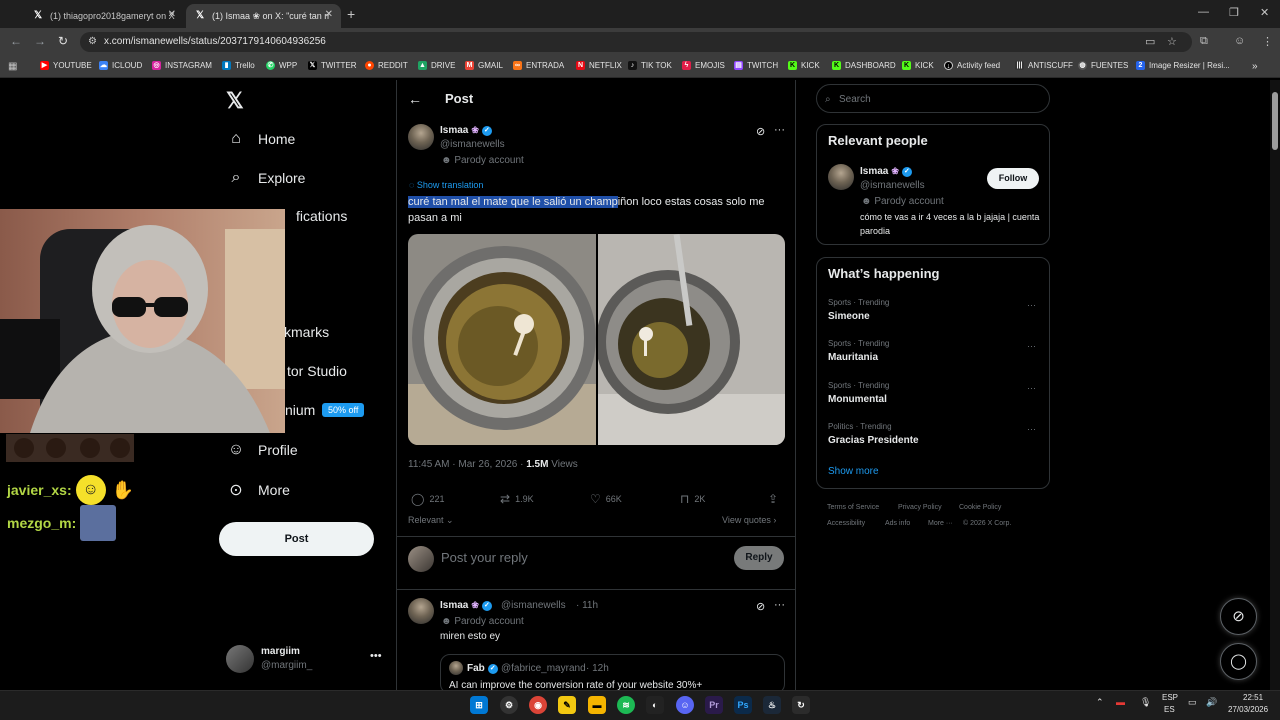  I want to click on minimize-icon: —, so click(1203, 12).